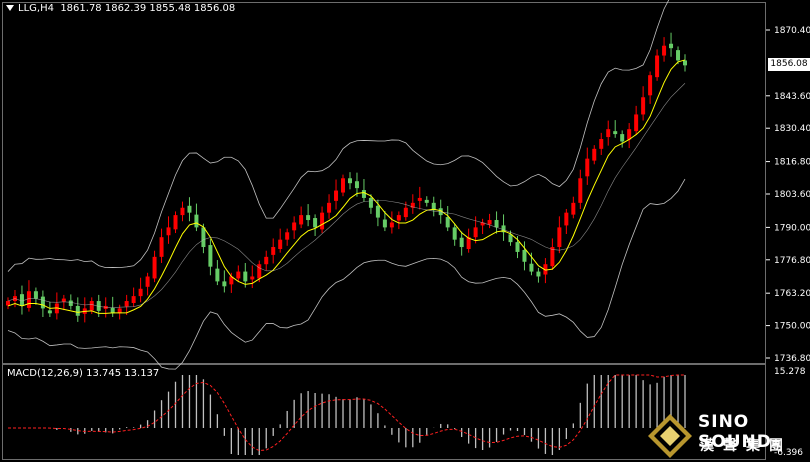  I want to click on macd-signal-line, so click(346, 413).